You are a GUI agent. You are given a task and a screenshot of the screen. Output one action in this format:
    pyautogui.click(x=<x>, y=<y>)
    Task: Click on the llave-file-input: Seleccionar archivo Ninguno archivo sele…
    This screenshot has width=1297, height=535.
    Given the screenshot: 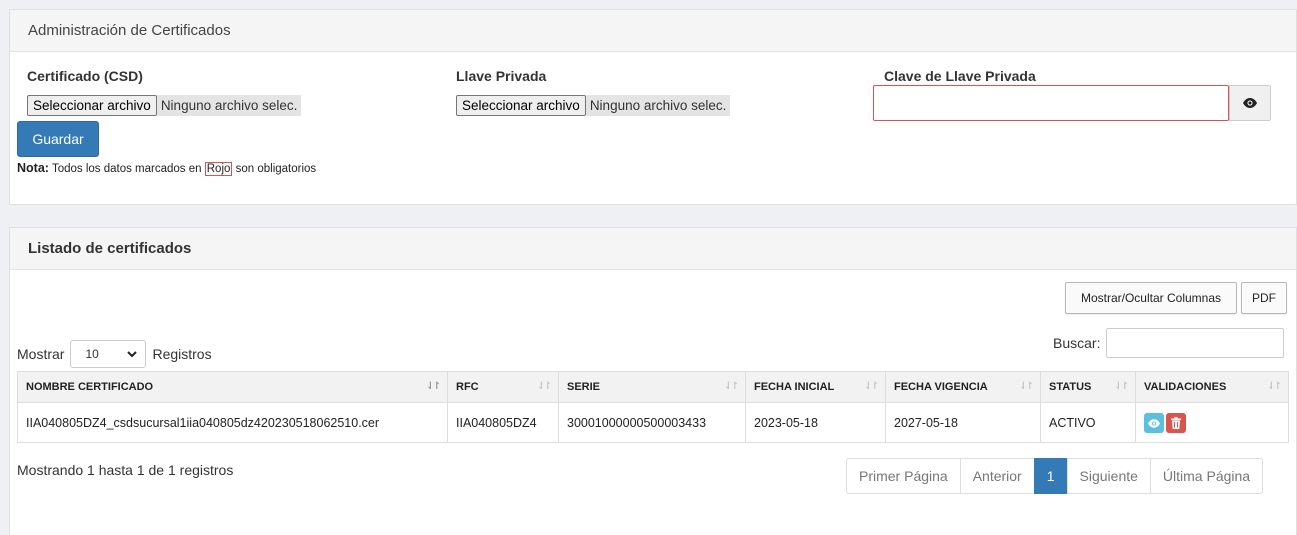 What is the action you would take?
    pyautogui.click(x=593, y=105)
    